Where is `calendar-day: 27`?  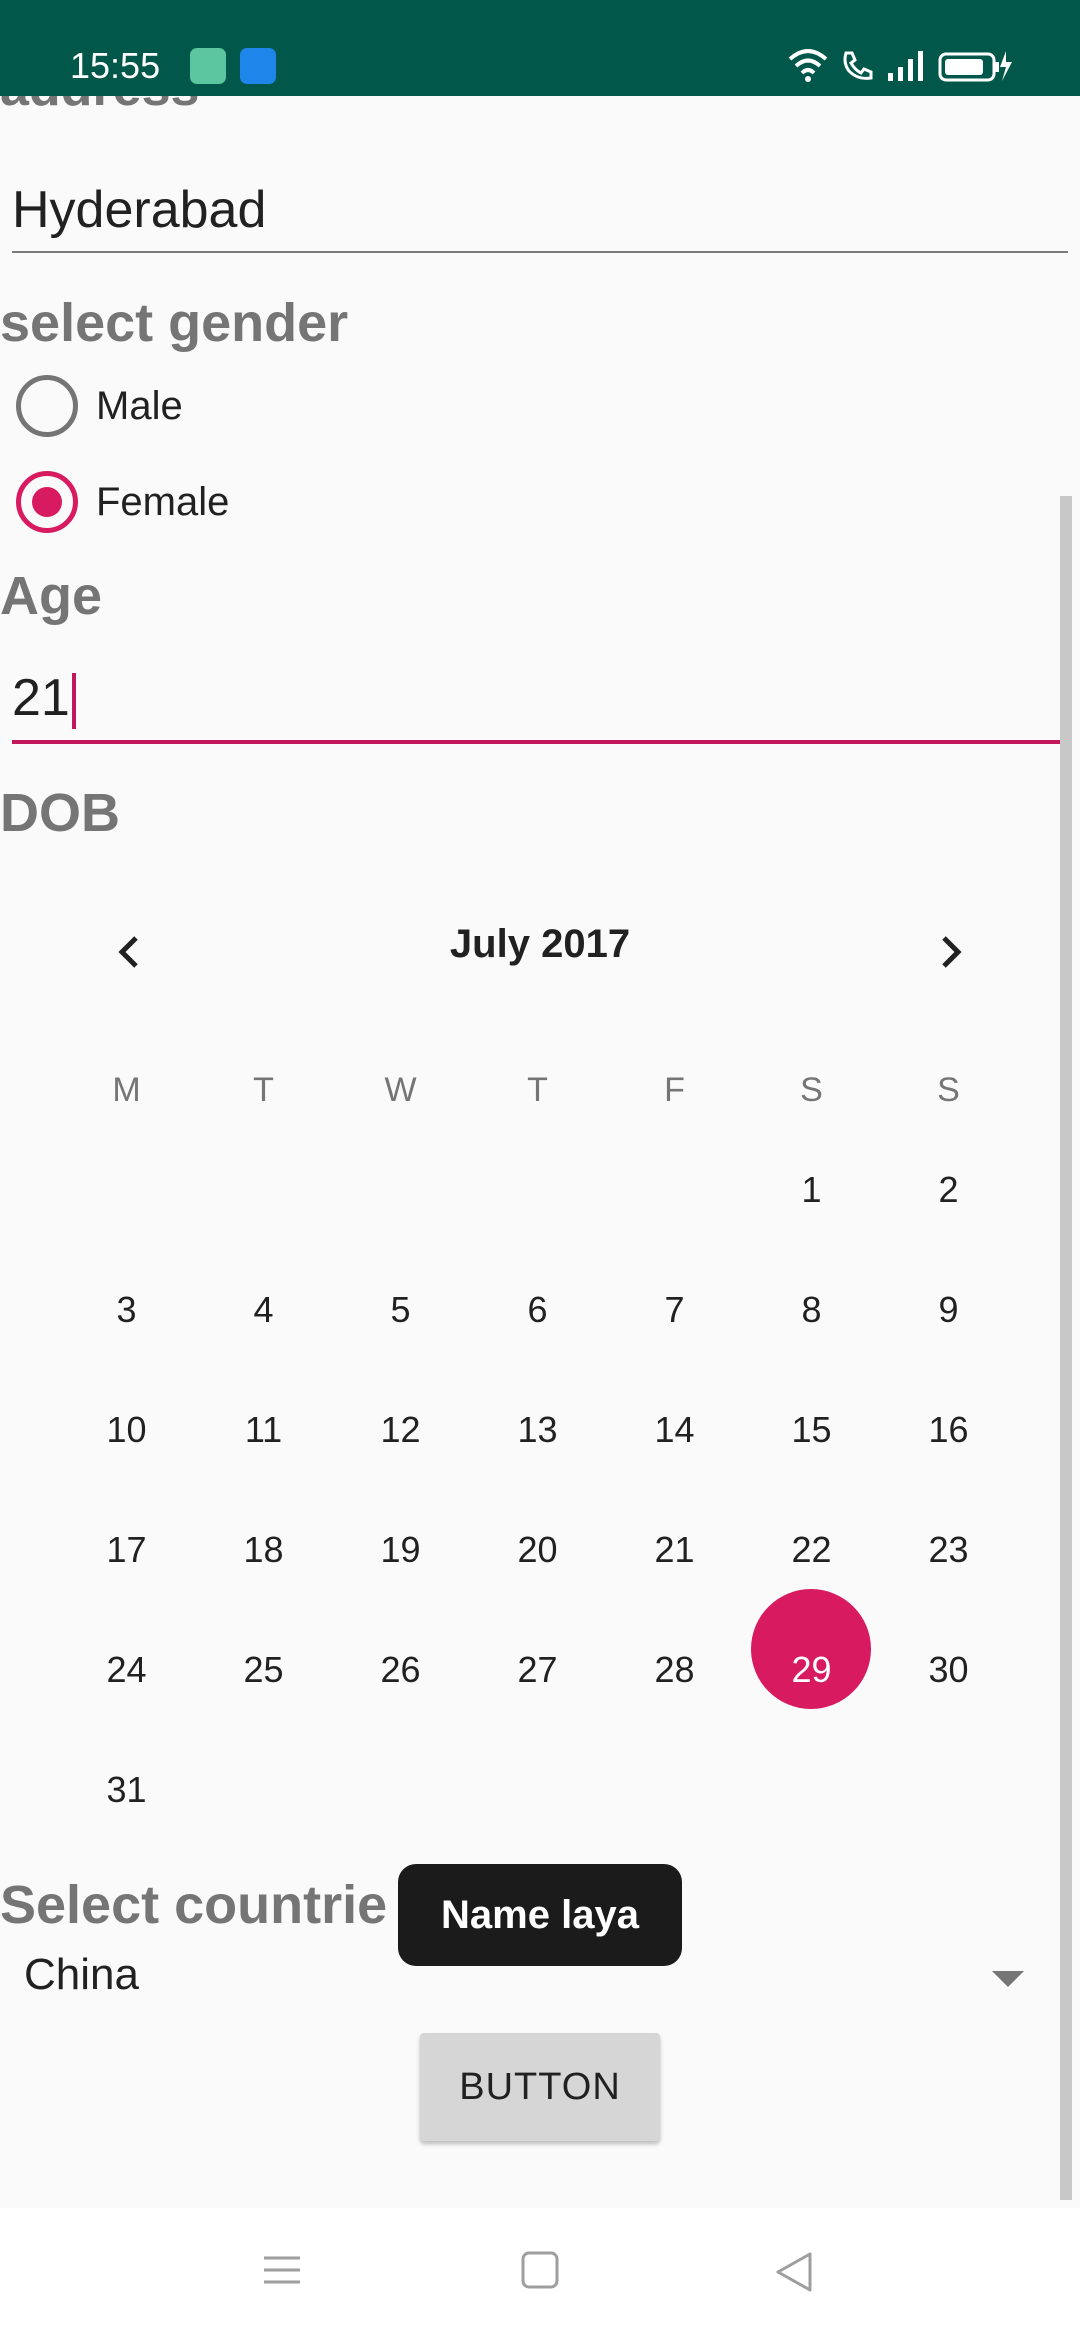 calendar-day: 27 is located at coordinates (537, 1670).